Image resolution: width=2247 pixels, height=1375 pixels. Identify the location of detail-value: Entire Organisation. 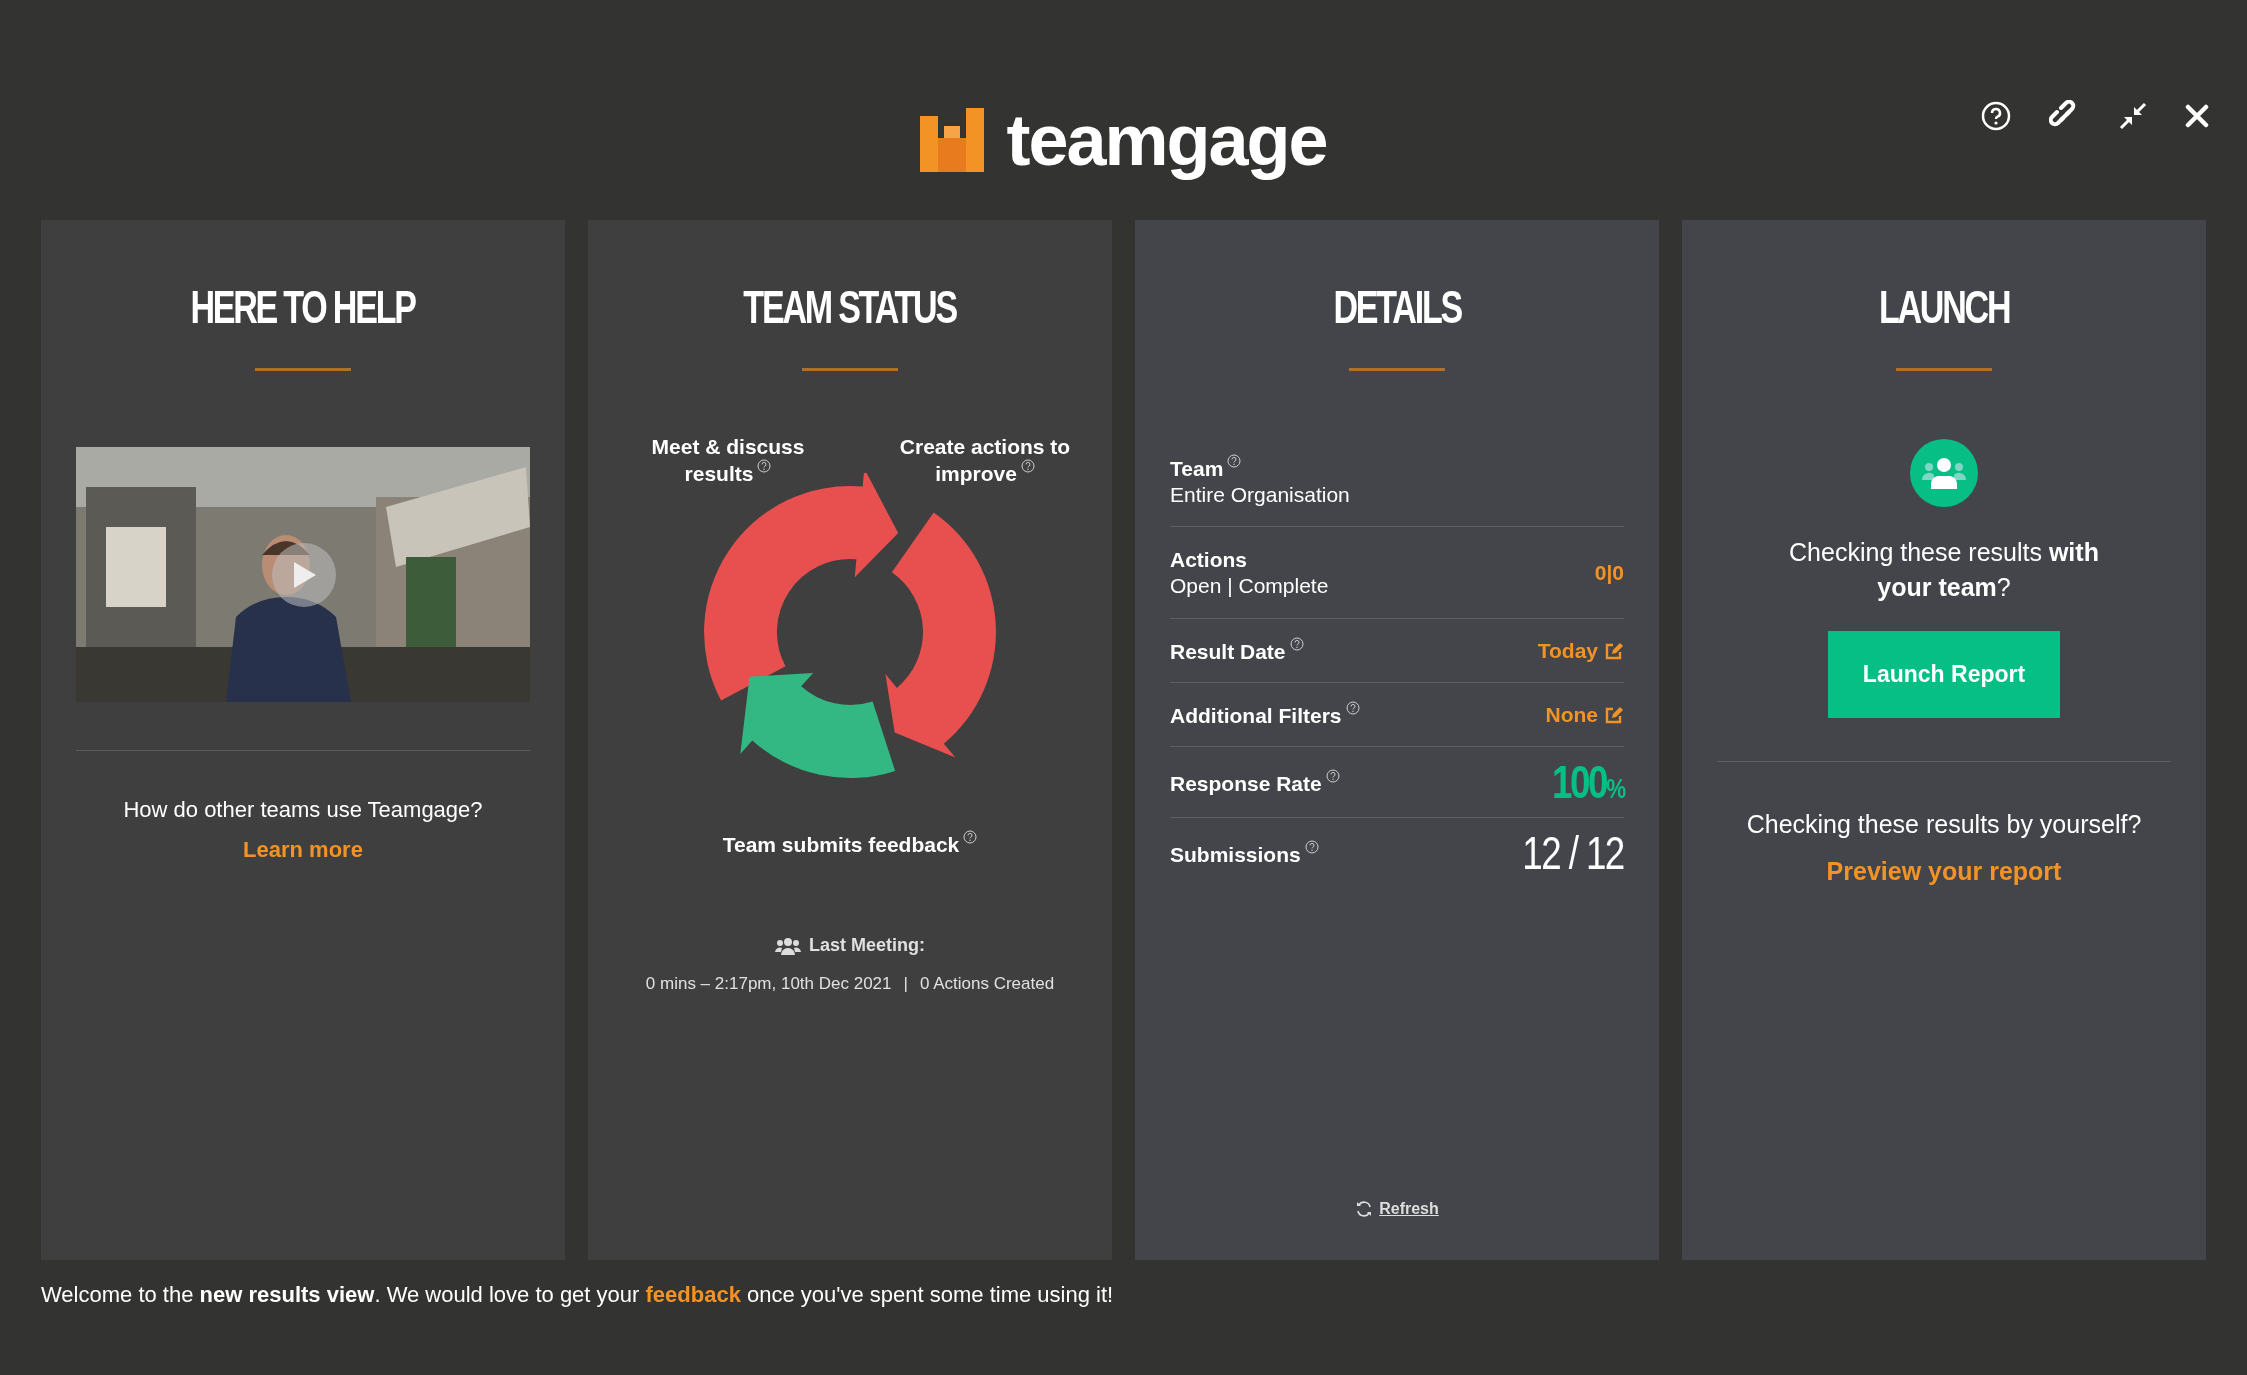
(1260, 495).